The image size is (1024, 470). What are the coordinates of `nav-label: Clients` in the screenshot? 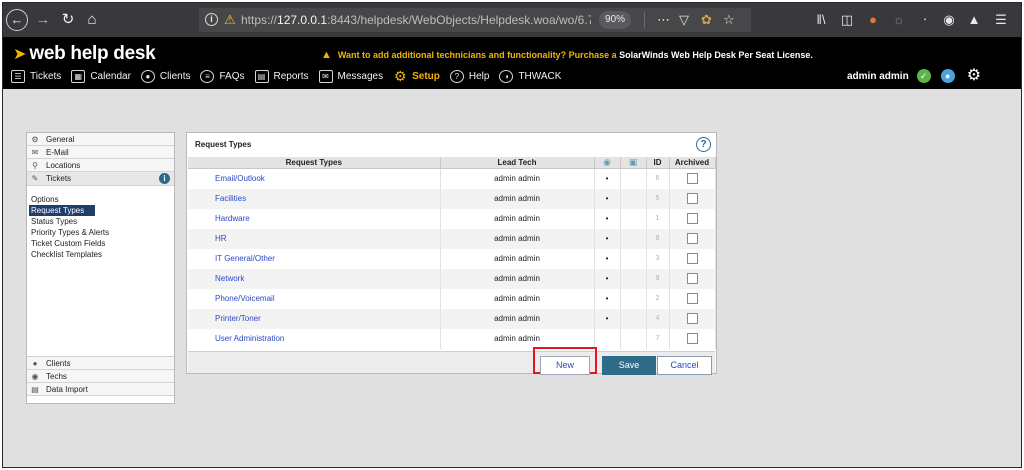 It's located at (175, 76).